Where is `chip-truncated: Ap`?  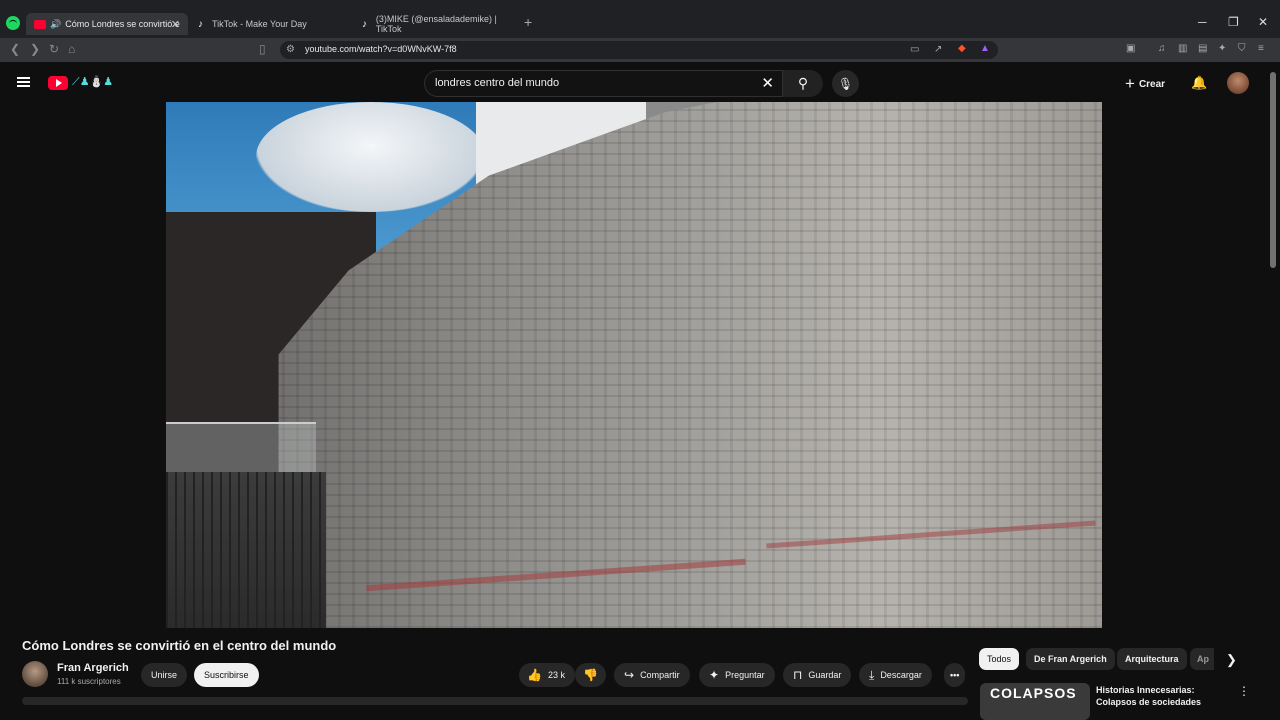 chip-truncated: Ap is located at coordinates (1202, 659).